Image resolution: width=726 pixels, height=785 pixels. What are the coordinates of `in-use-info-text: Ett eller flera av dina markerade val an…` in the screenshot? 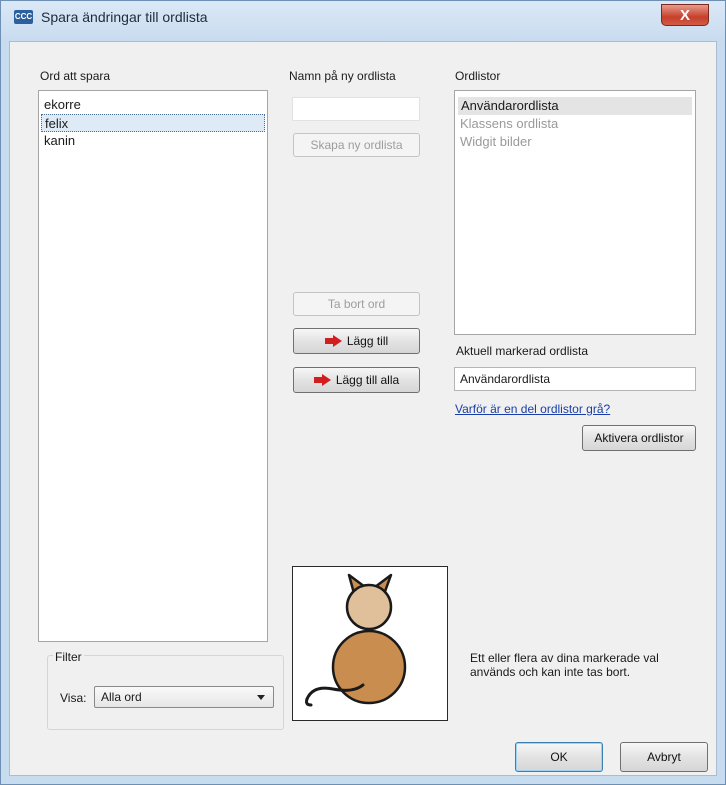 It's located at (590, 665).